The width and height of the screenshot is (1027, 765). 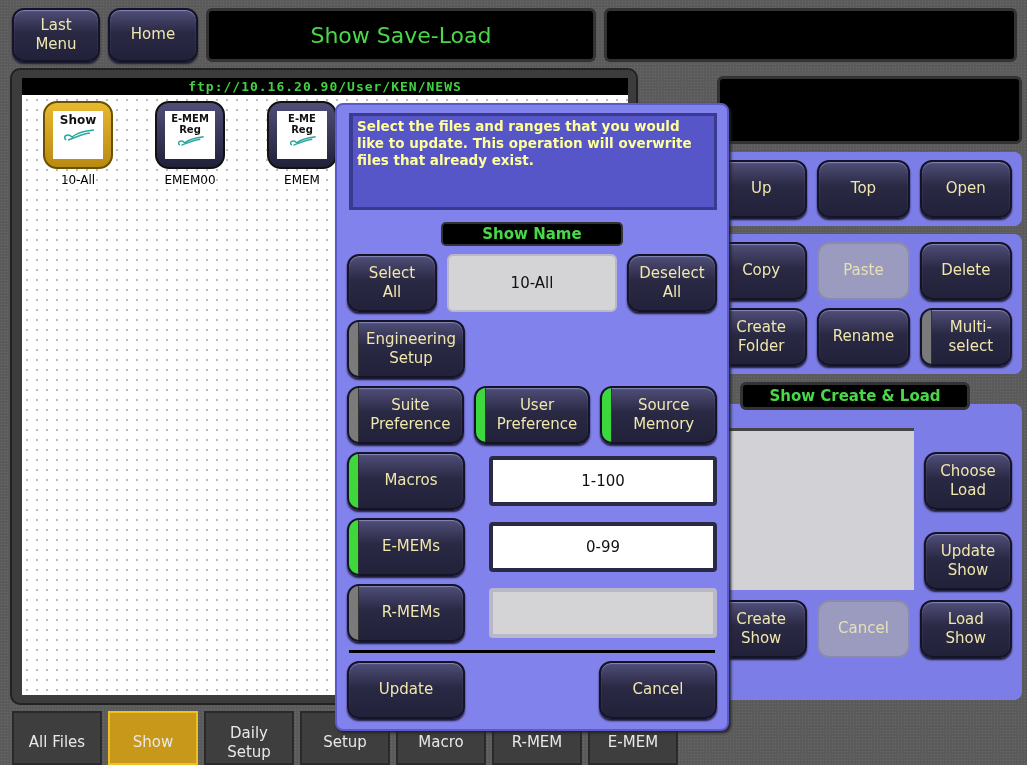 What do you see at coordinates (406, 349) in the screenshot?
I see `toggle-button: Engineering Setup` at bounding box center [406, 349].